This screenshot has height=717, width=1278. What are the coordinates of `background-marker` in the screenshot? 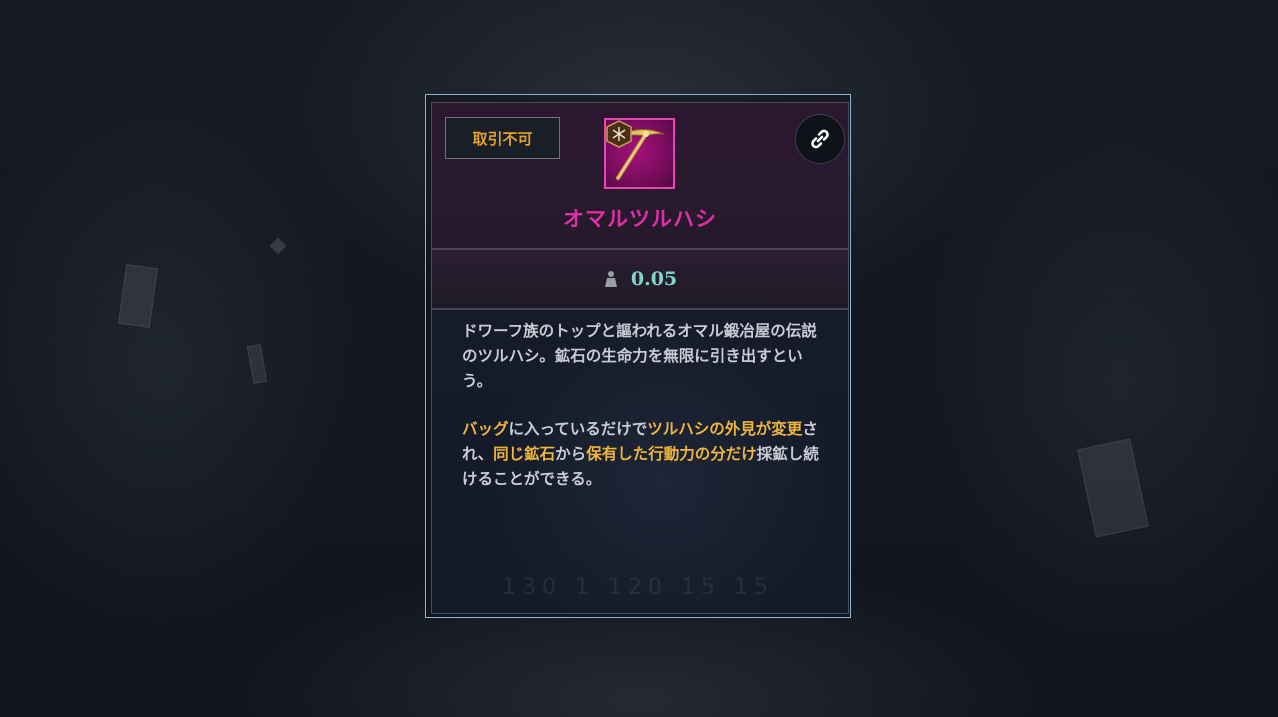 It's located at (278, 246).